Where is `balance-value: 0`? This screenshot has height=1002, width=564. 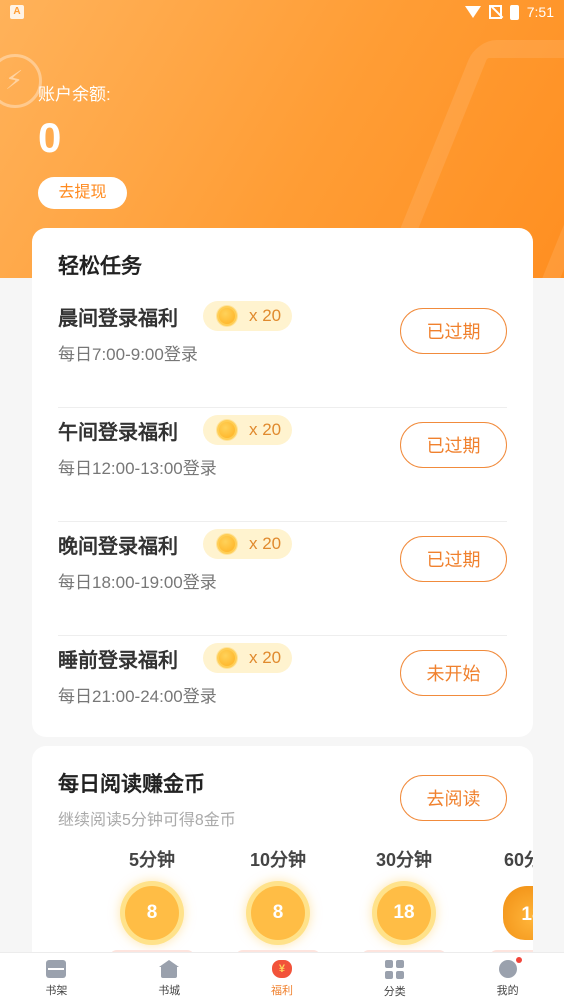 balance-value: 0 is located at coordinates (50, 137).